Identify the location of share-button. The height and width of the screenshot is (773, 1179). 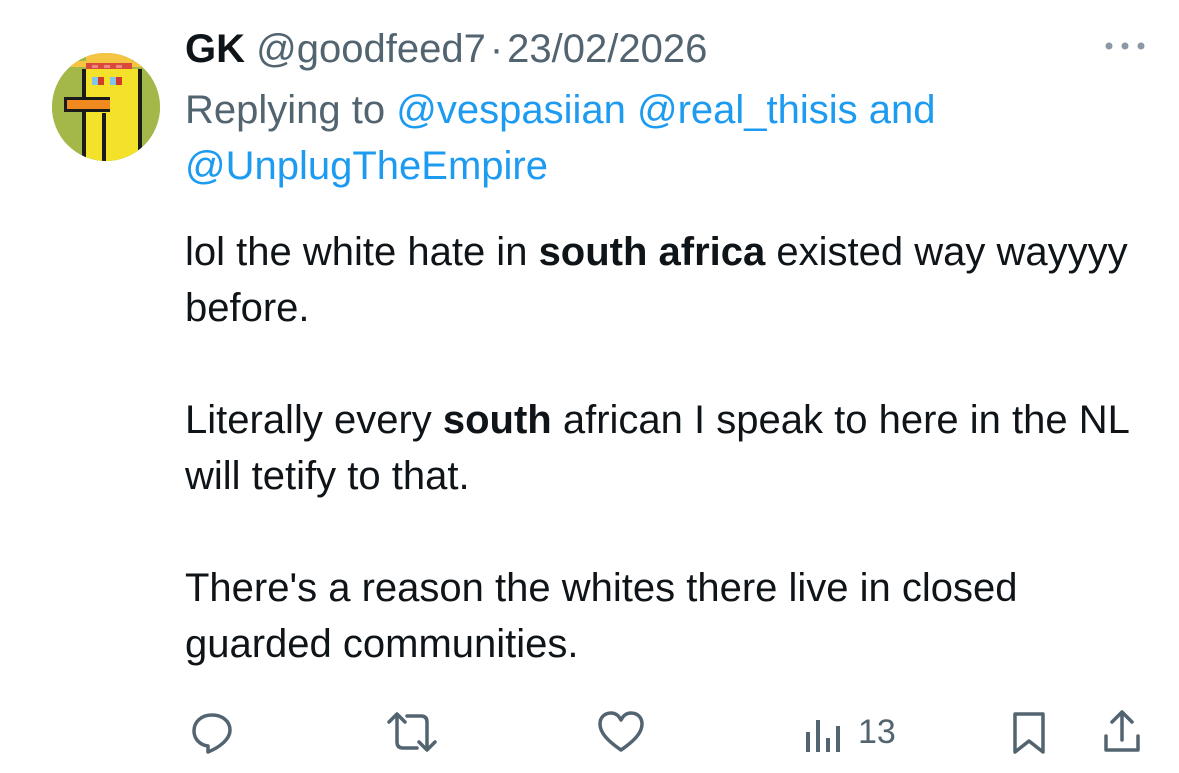
(1122, 732).